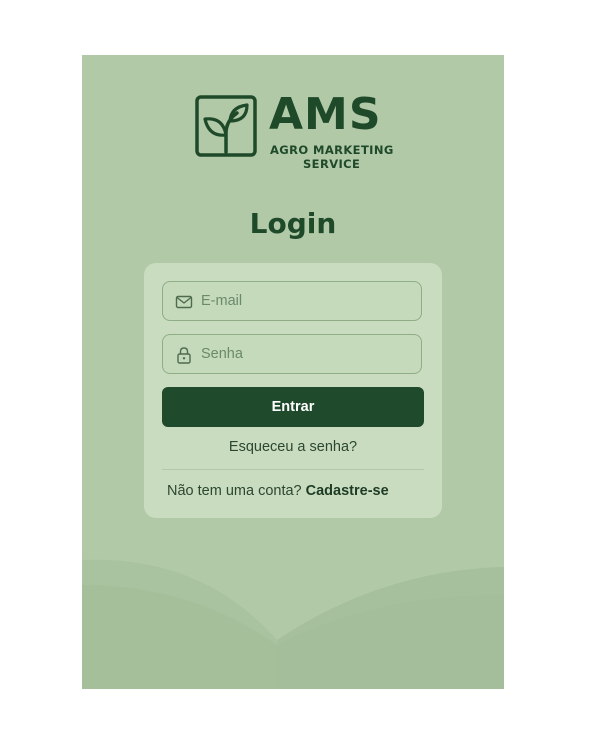 This screenshot has height=736, width=612. I want to click on mail-icon, so click(184, 302).